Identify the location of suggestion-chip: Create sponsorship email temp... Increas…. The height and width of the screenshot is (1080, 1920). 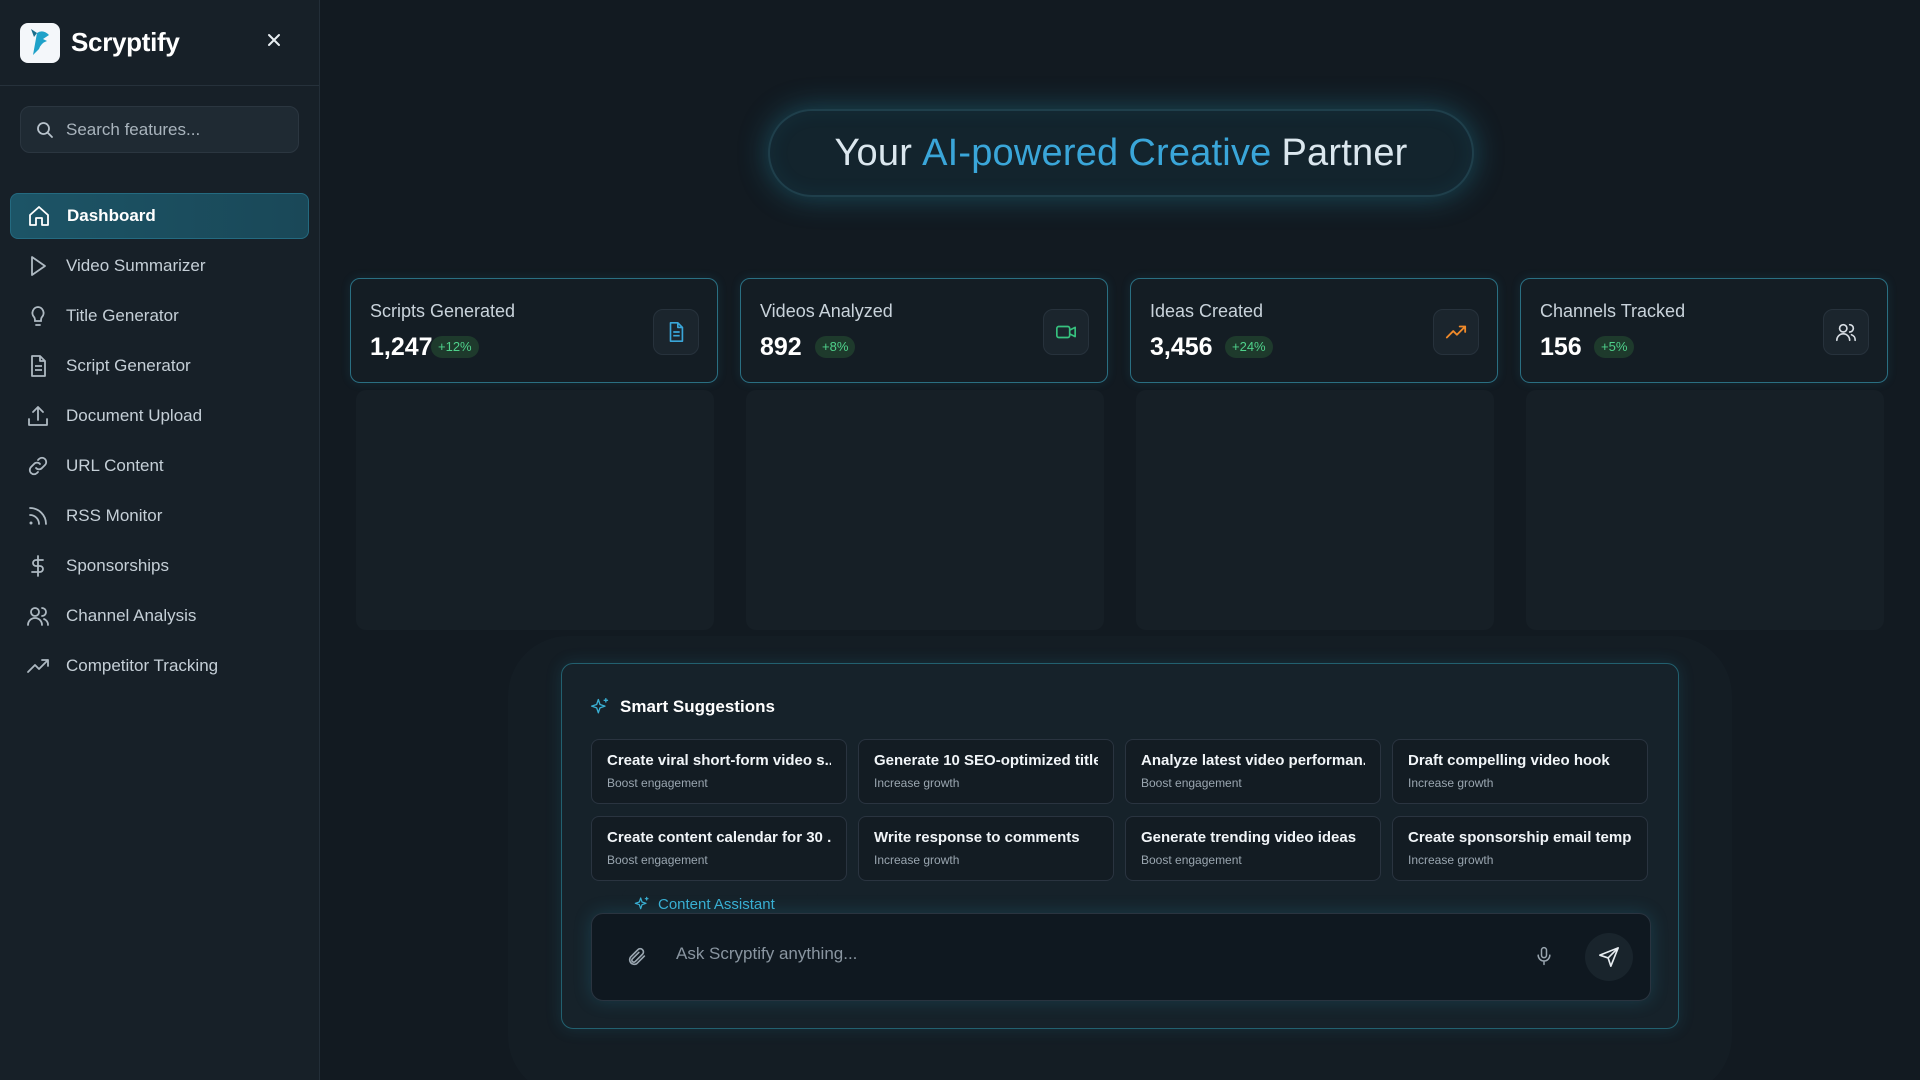
(1520, 848).